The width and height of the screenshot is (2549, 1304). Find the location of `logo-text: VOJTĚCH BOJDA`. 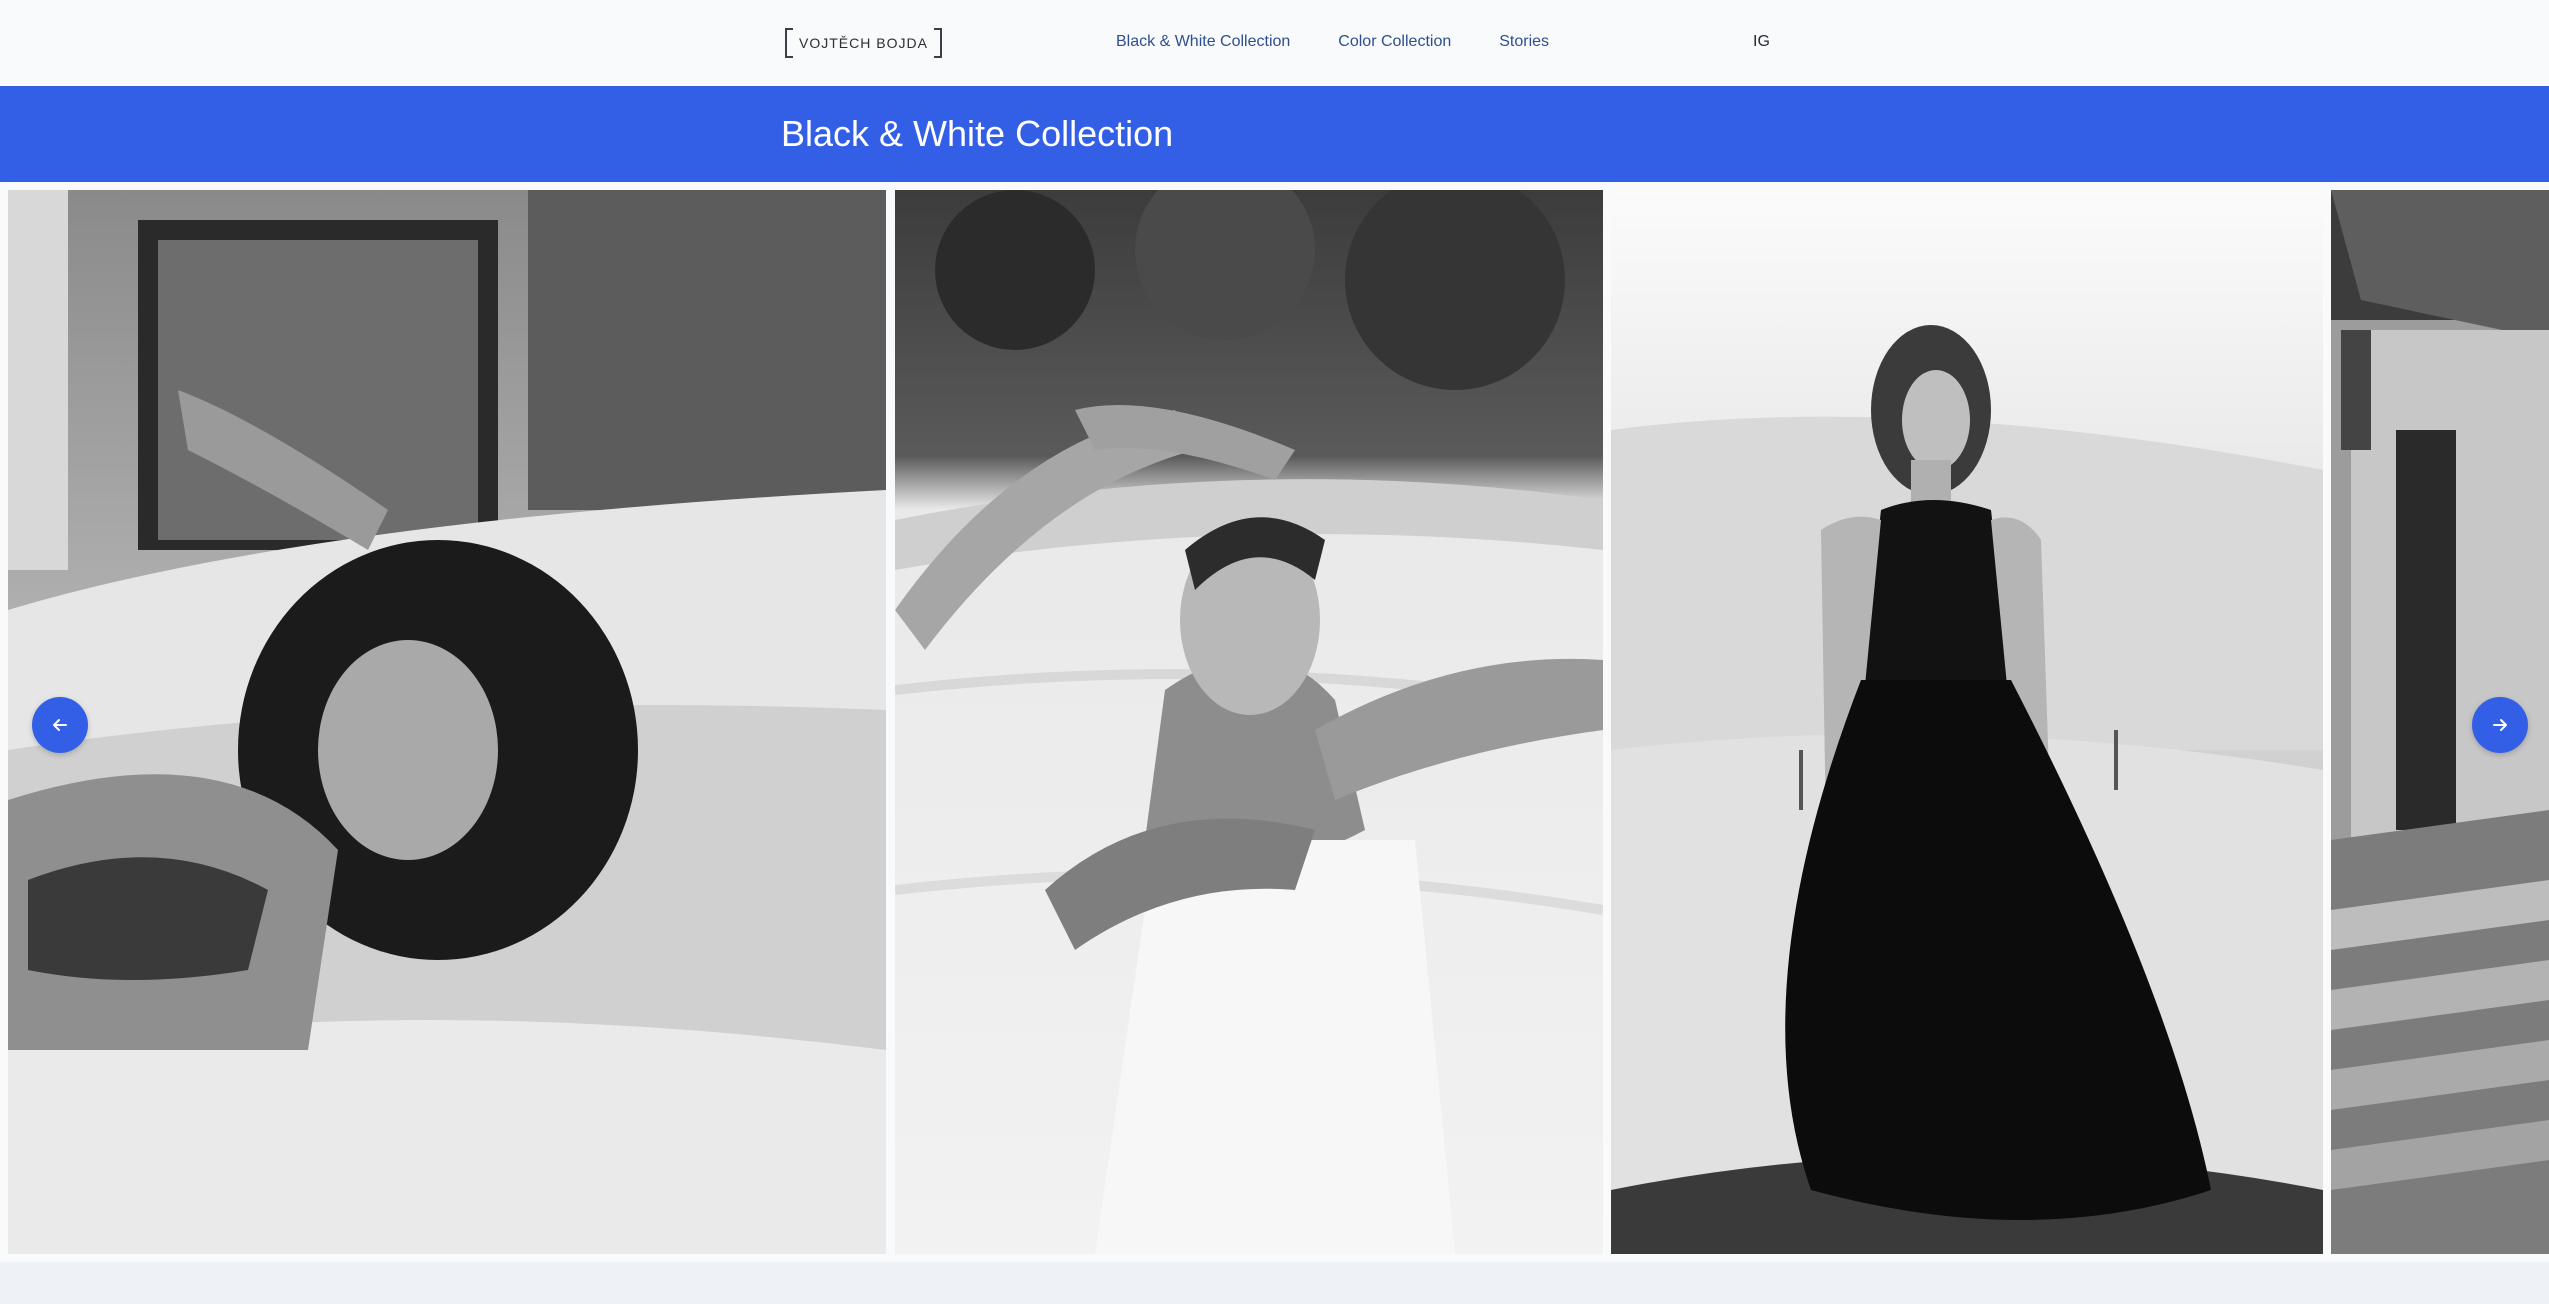

logo-text: VOJTĚCH BOJDA is located at coordinates (863, 43).